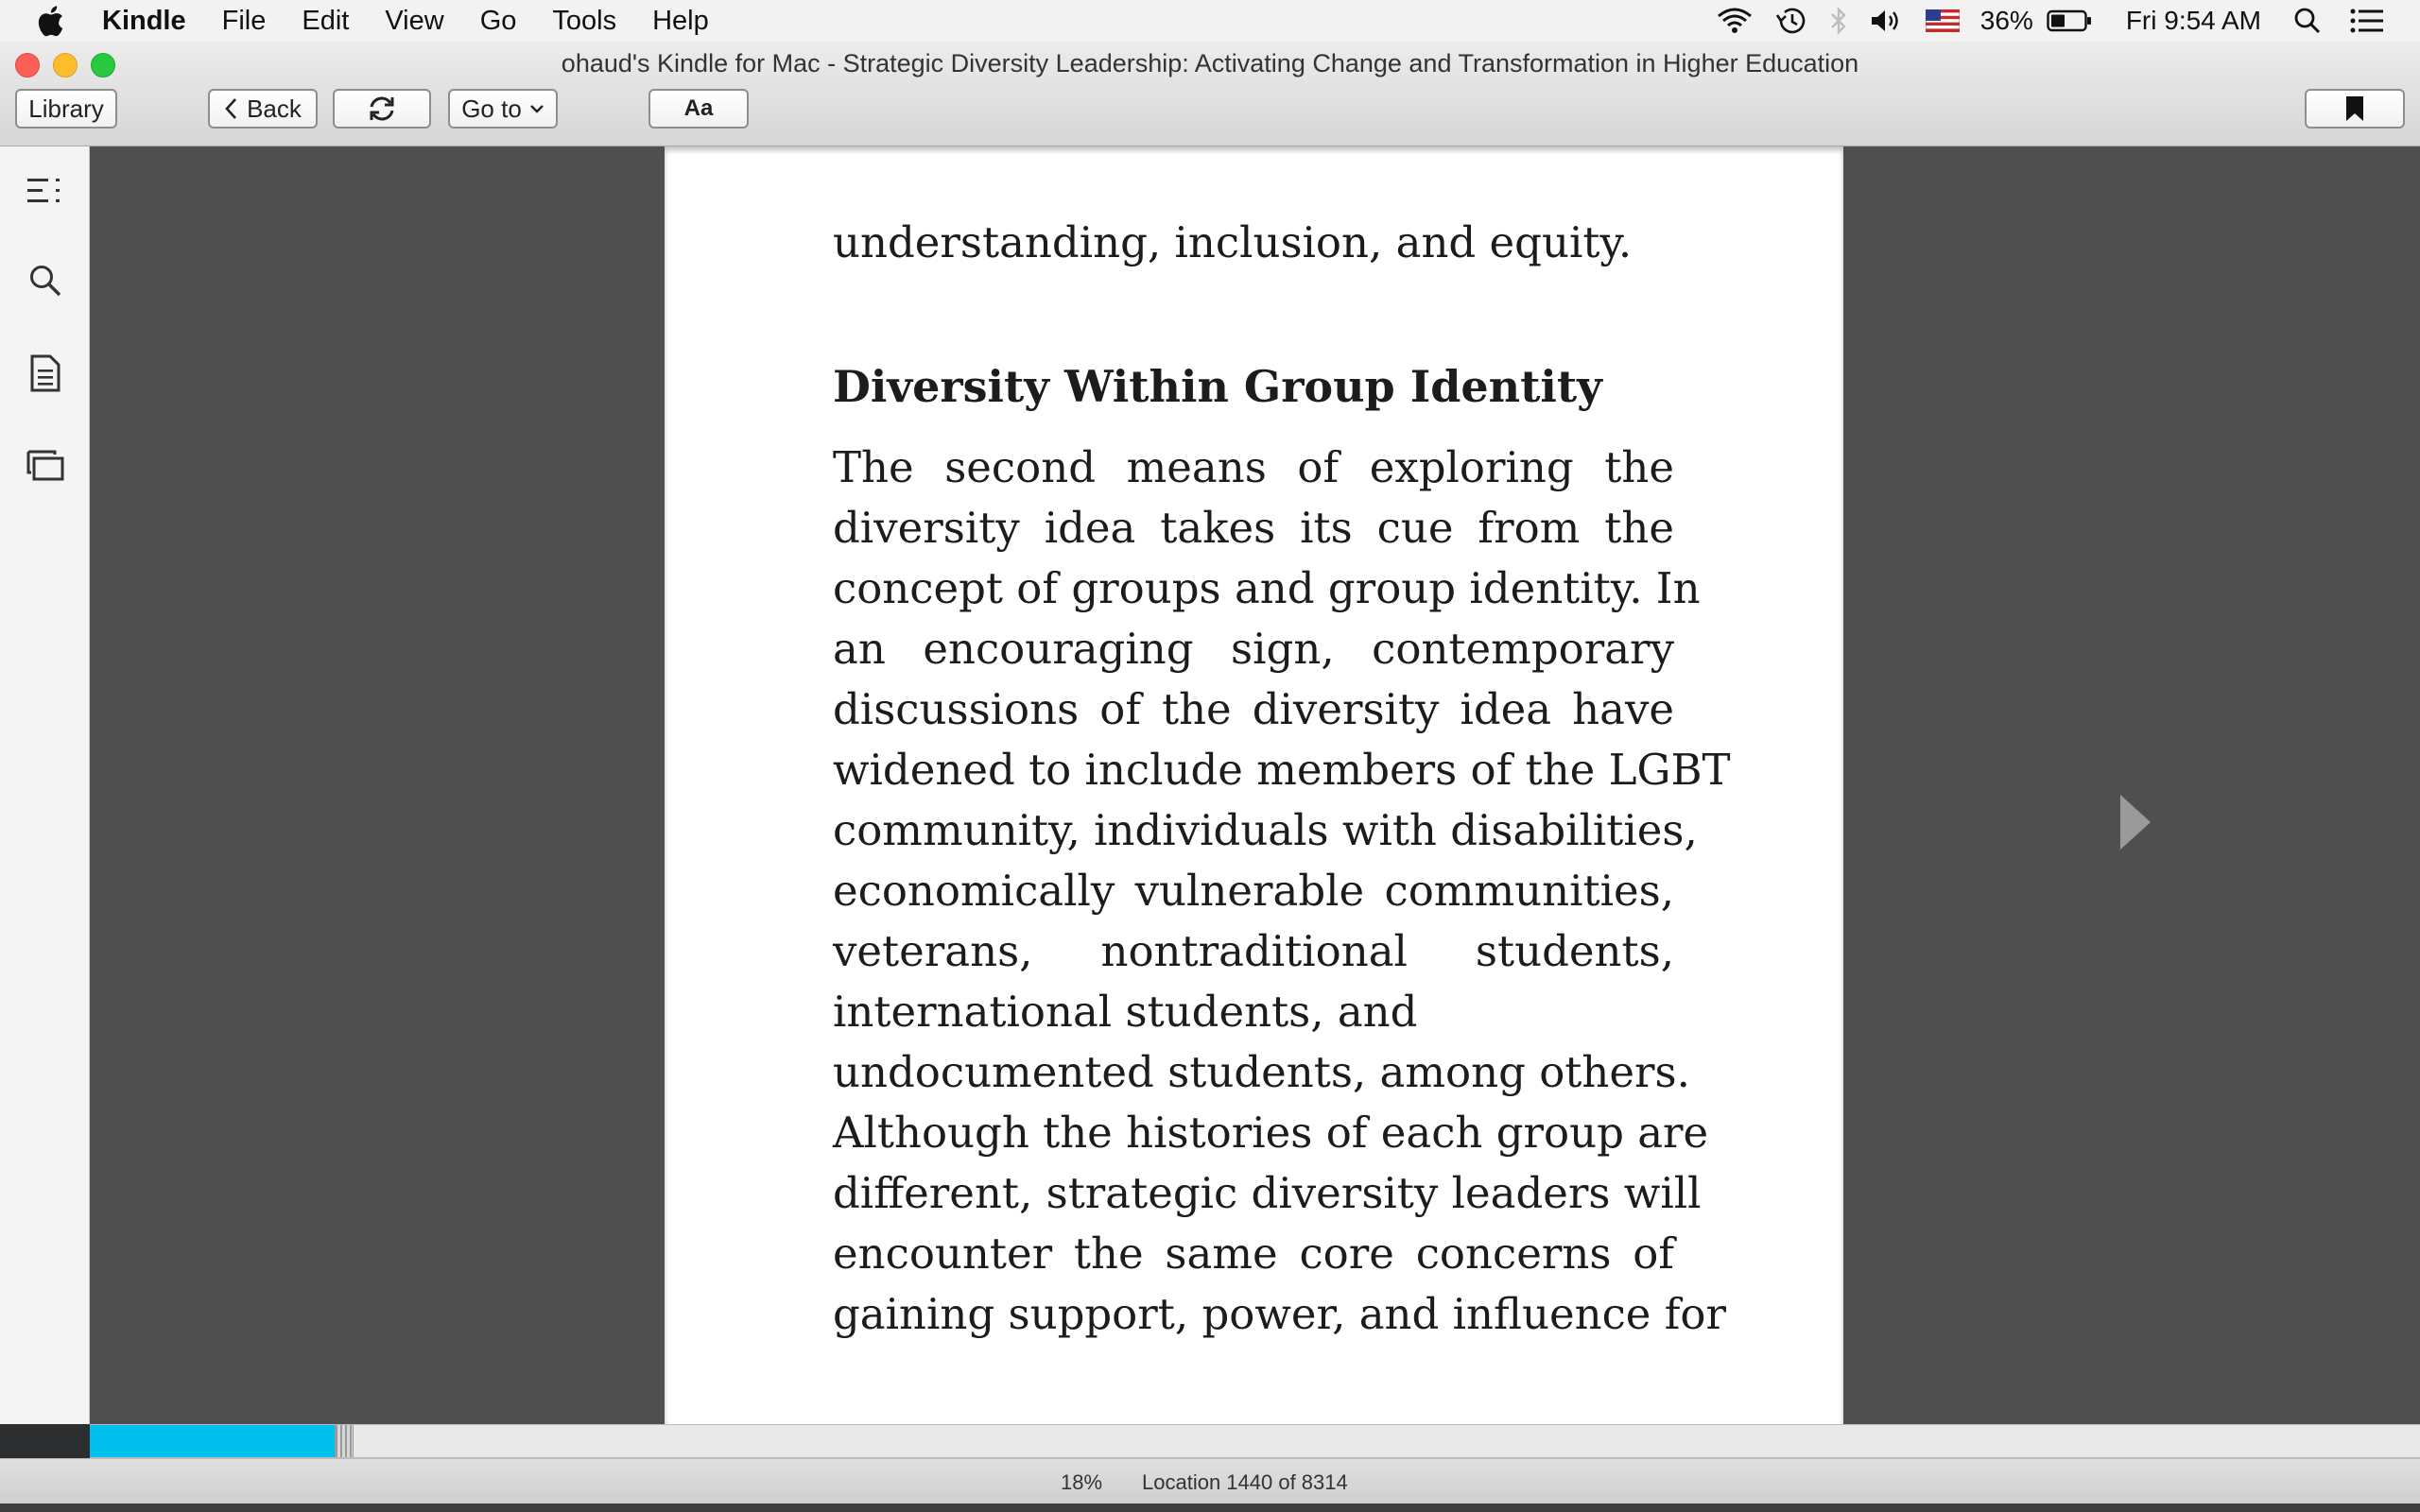 This screenshot has height=1512, width=2420. Describe the element at coordinates (1271, 1133) in the screenshot. I see `text-line: Although the histories of each group are` at that location.